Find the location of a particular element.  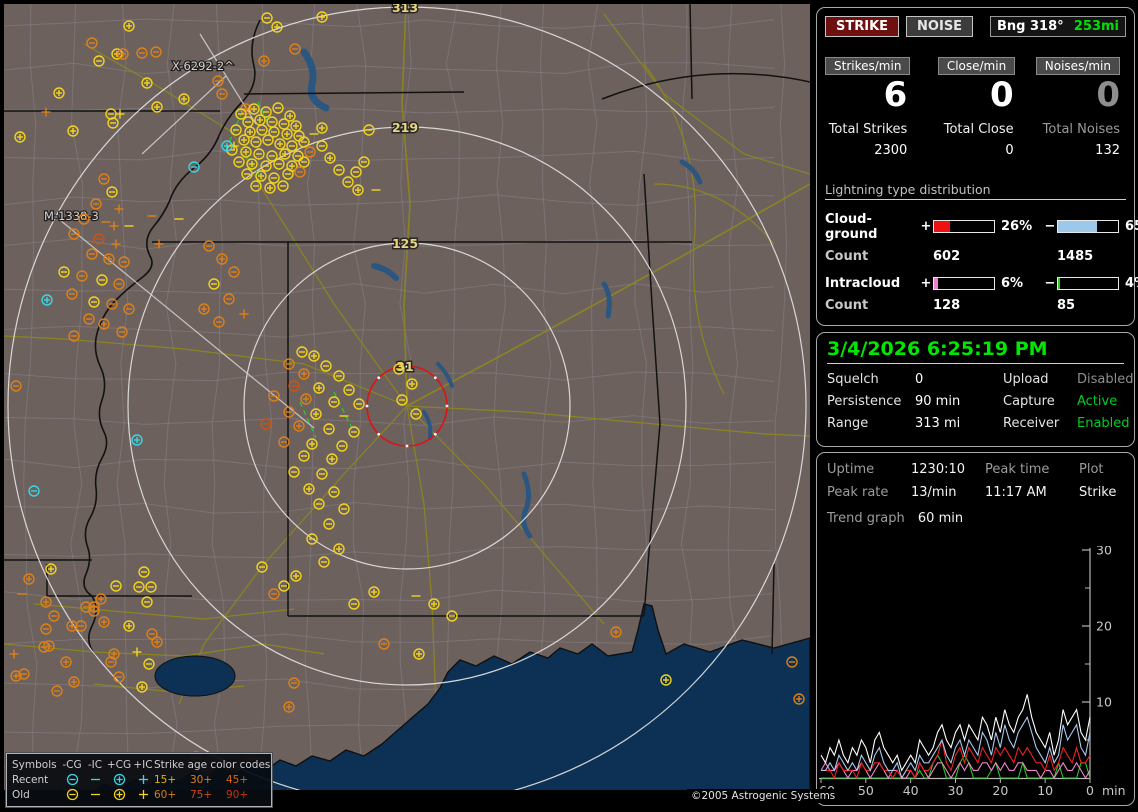

trend-window-value: 60 min is located at coordinates (940, 518).